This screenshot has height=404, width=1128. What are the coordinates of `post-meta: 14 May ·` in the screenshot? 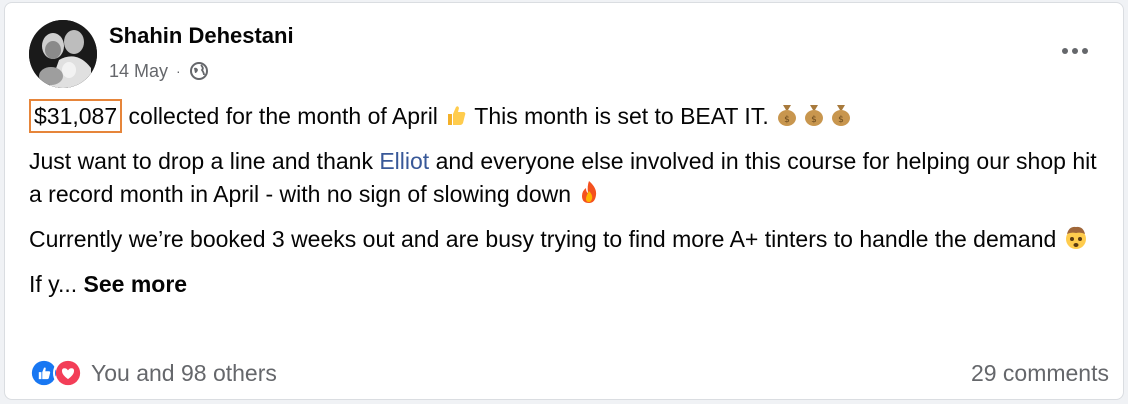 It's located at (159, 71).